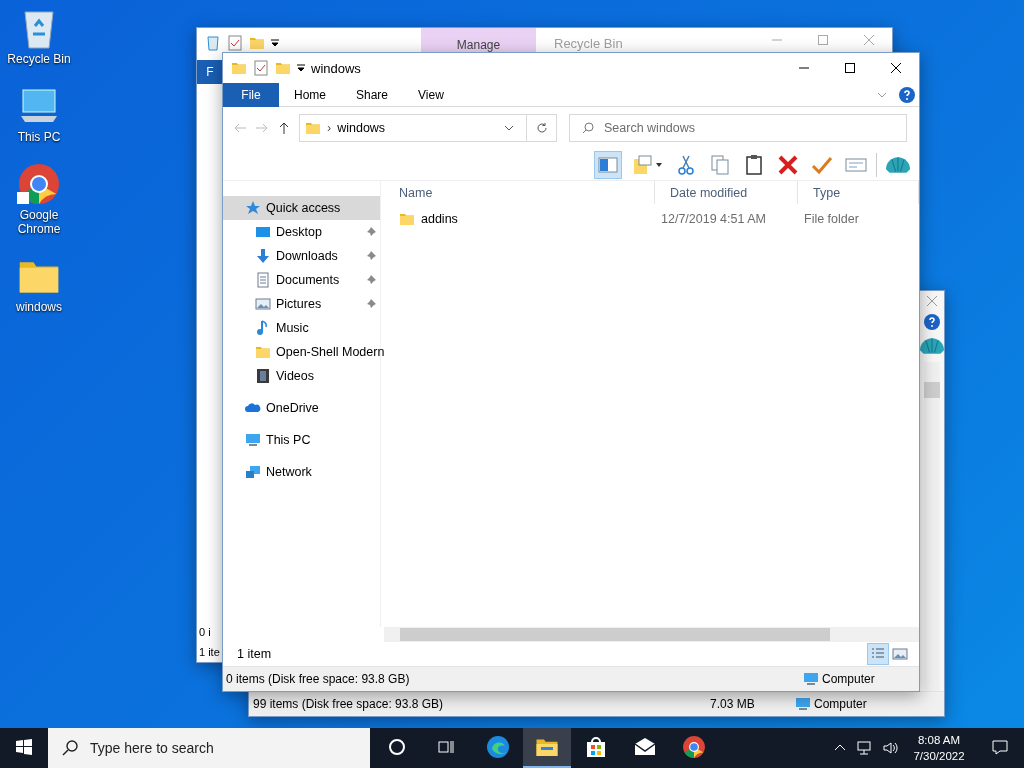 The height and width of the screenshot is (768, 1024). I want to click on status-text: 0 i, so click(205, 632).